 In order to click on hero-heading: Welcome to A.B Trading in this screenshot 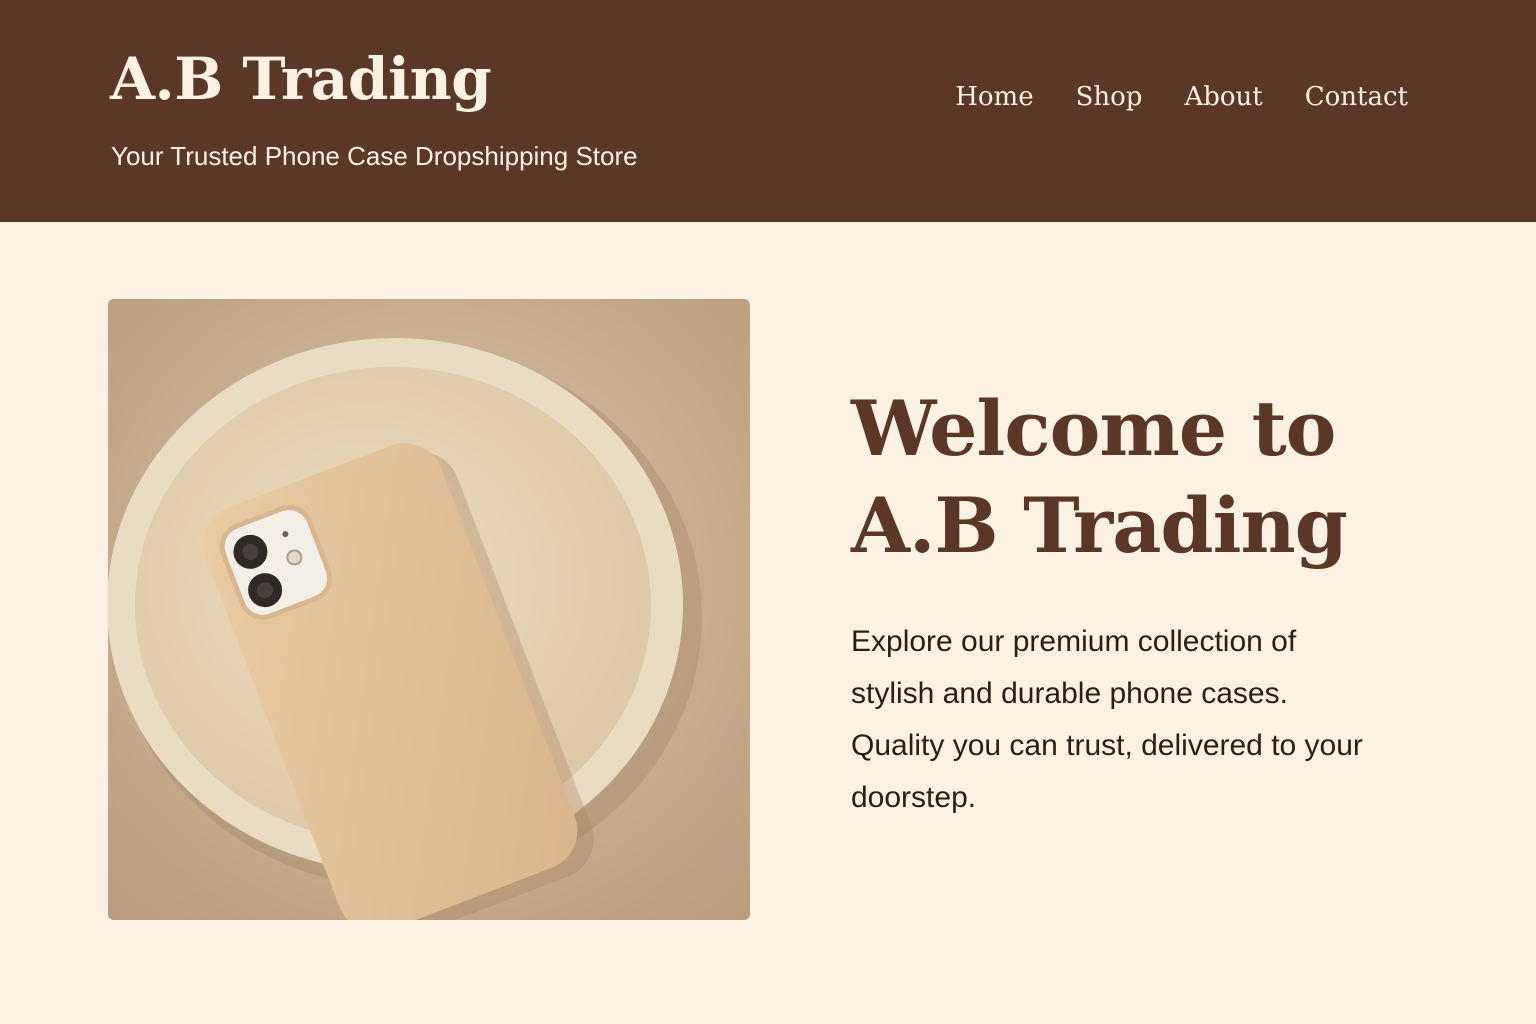, I will do `click(1151, 477)`.